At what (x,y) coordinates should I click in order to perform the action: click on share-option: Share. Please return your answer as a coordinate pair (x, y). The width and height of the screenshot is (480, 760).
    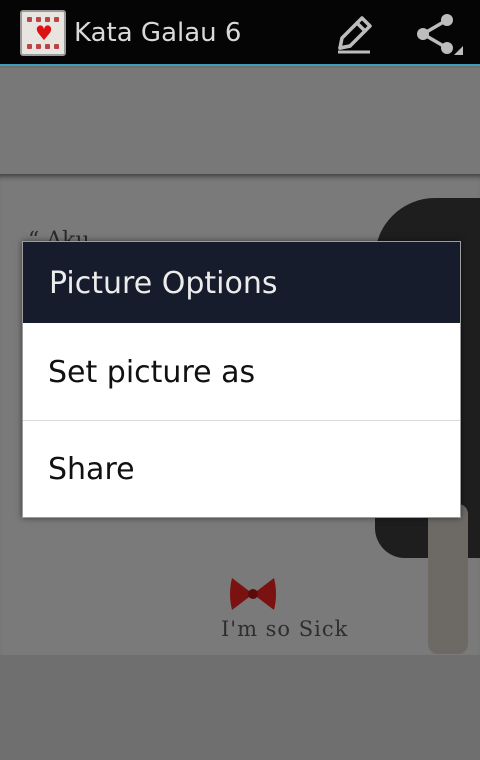
    Looking at the image, I should click on (241, 469).